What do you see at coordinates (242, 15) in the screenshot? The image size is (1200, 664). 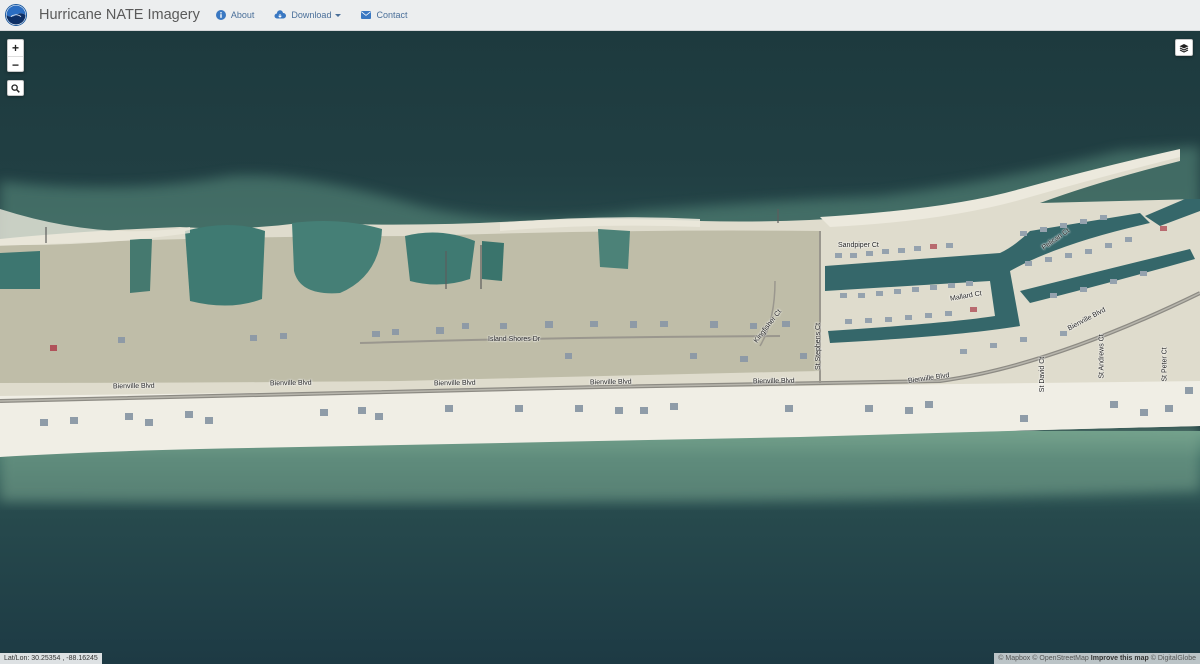 I see `nav-about-label: About` at bounding box center [242, 15].